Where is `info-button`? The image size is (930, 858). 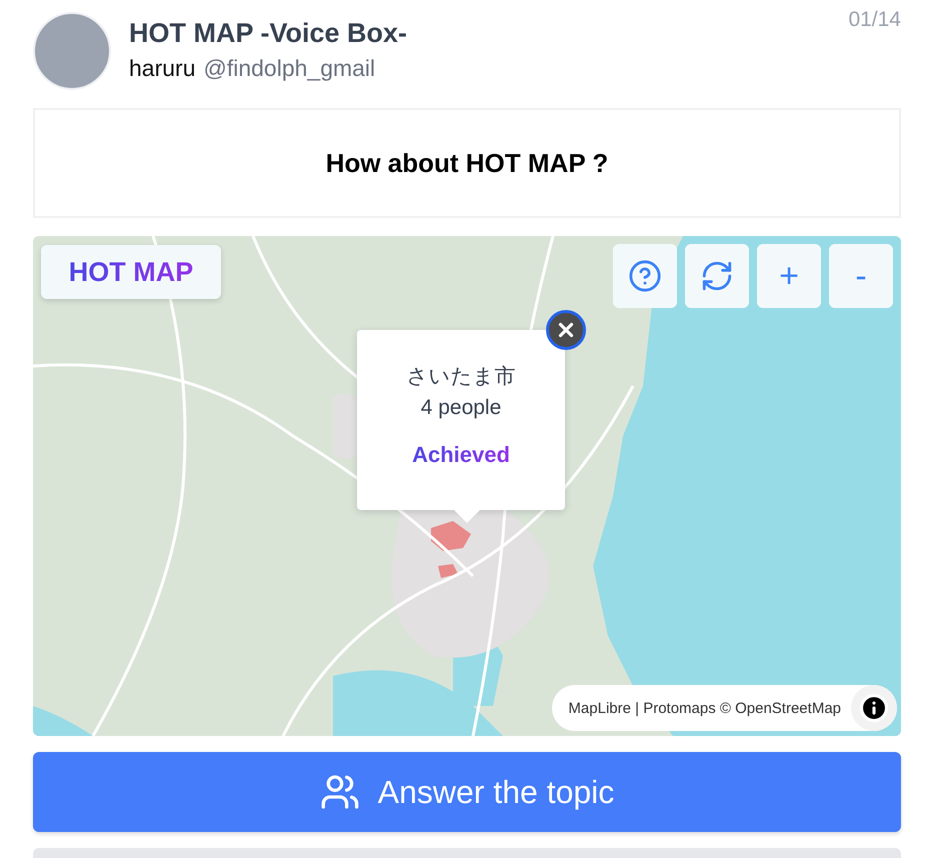 info-button is located at coordinates (874, 708).